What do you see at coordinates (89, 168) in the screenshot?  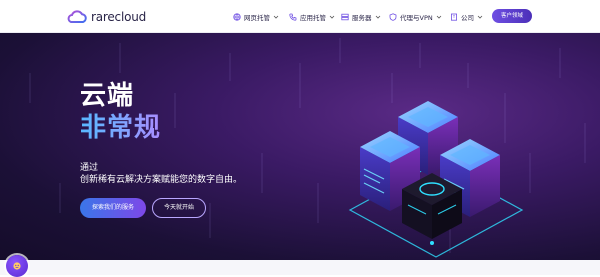 I see `hero-subtitle-line1: 通过` at bounding box center [89, 168].